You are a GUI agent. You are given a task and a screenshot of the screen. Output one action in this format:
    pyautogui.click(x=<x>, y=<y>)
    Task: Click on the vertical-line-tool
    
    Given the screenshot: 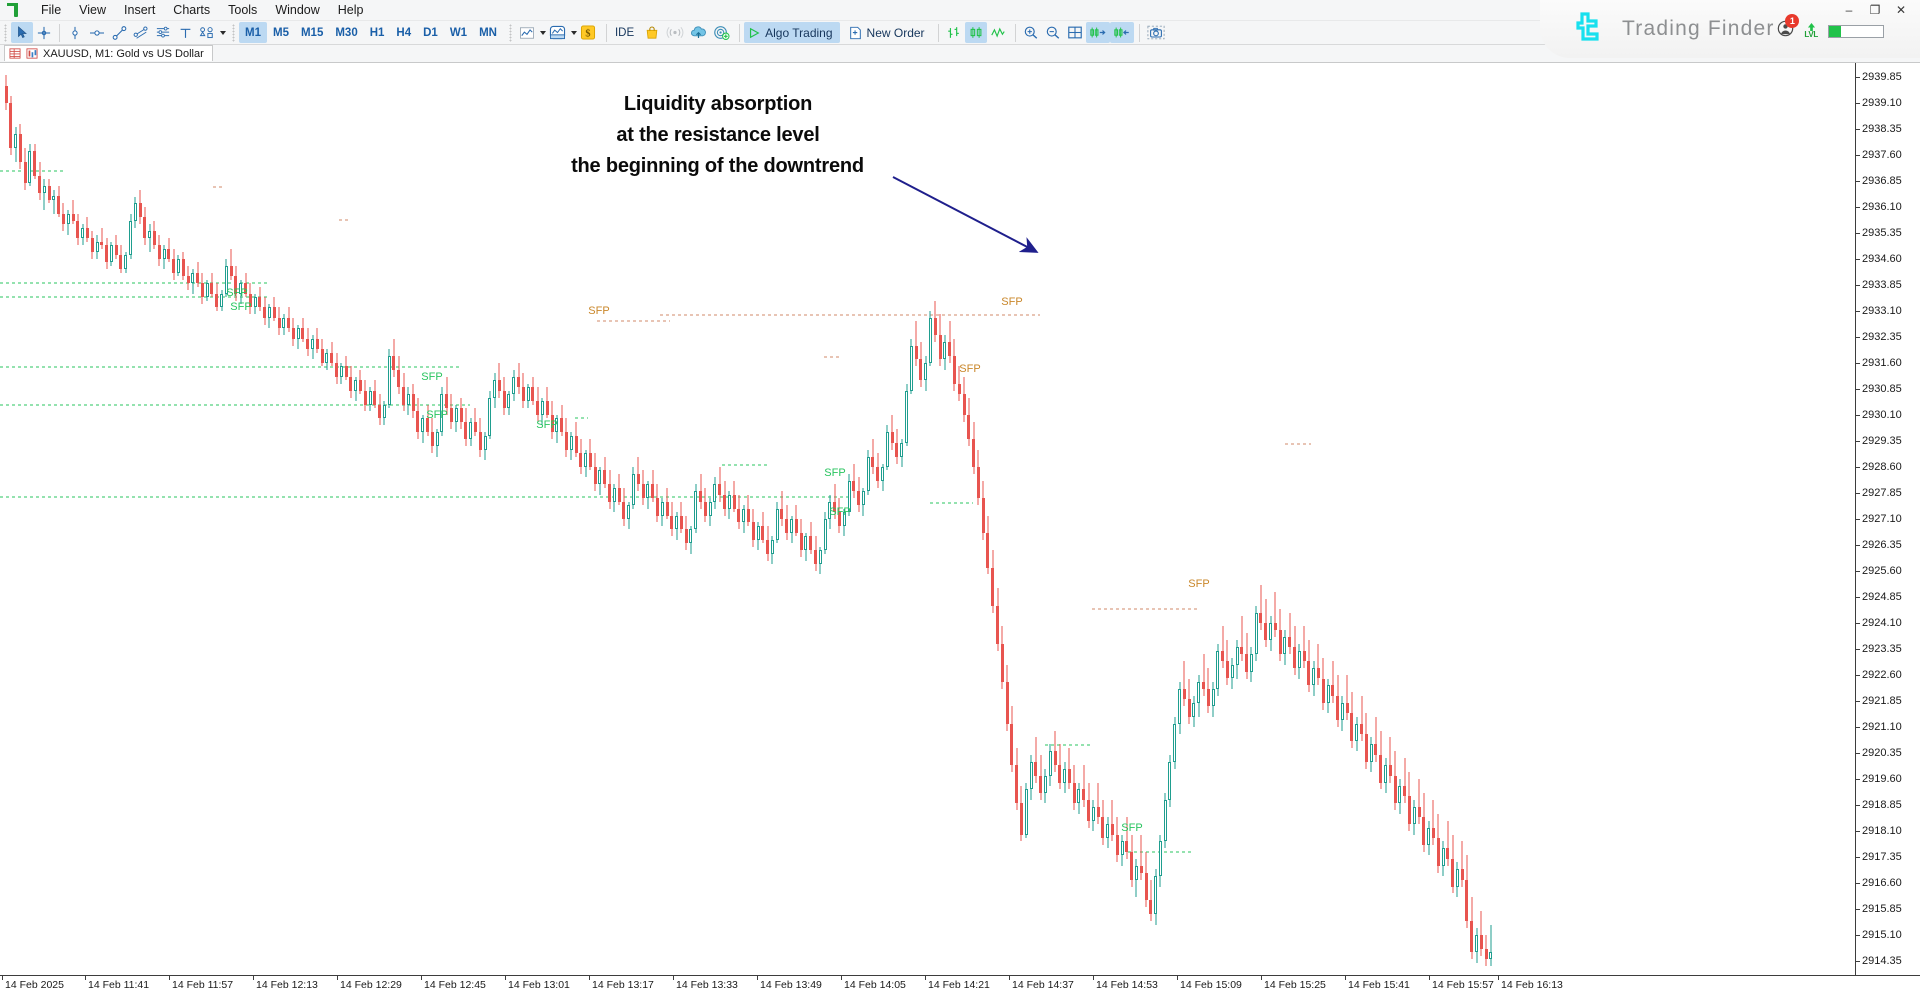 What is the action you would take?
    pyautogui.click(x=75, y=32)
    